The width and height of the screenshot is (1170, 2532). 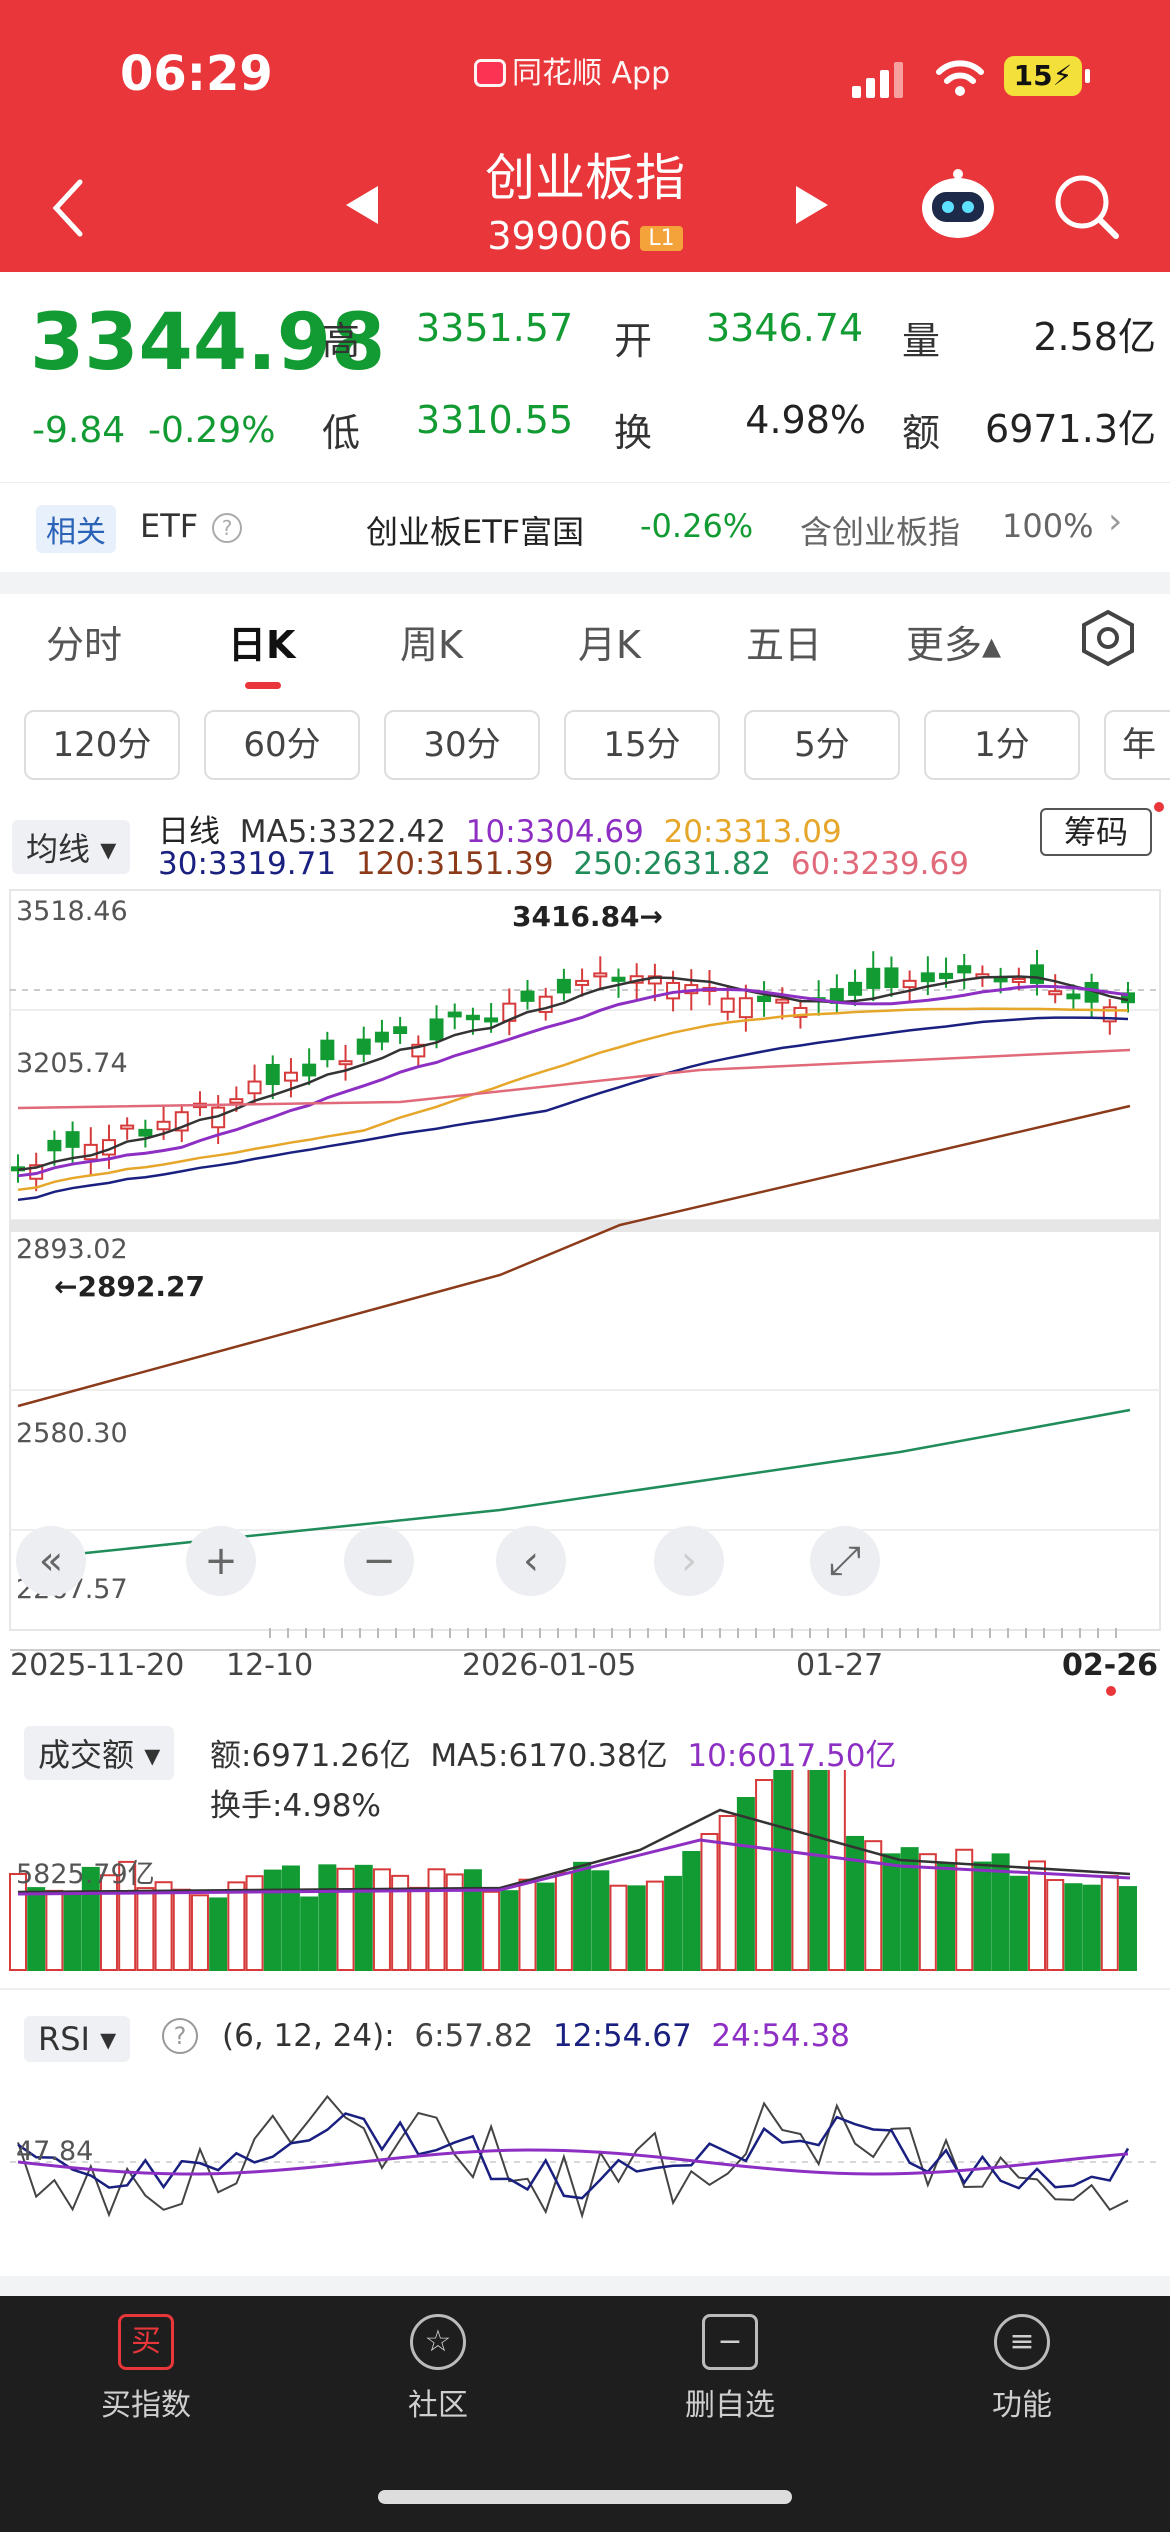 I want to click on nav-remove-watchlist: − 删自选, so click(x=730, y=2369).